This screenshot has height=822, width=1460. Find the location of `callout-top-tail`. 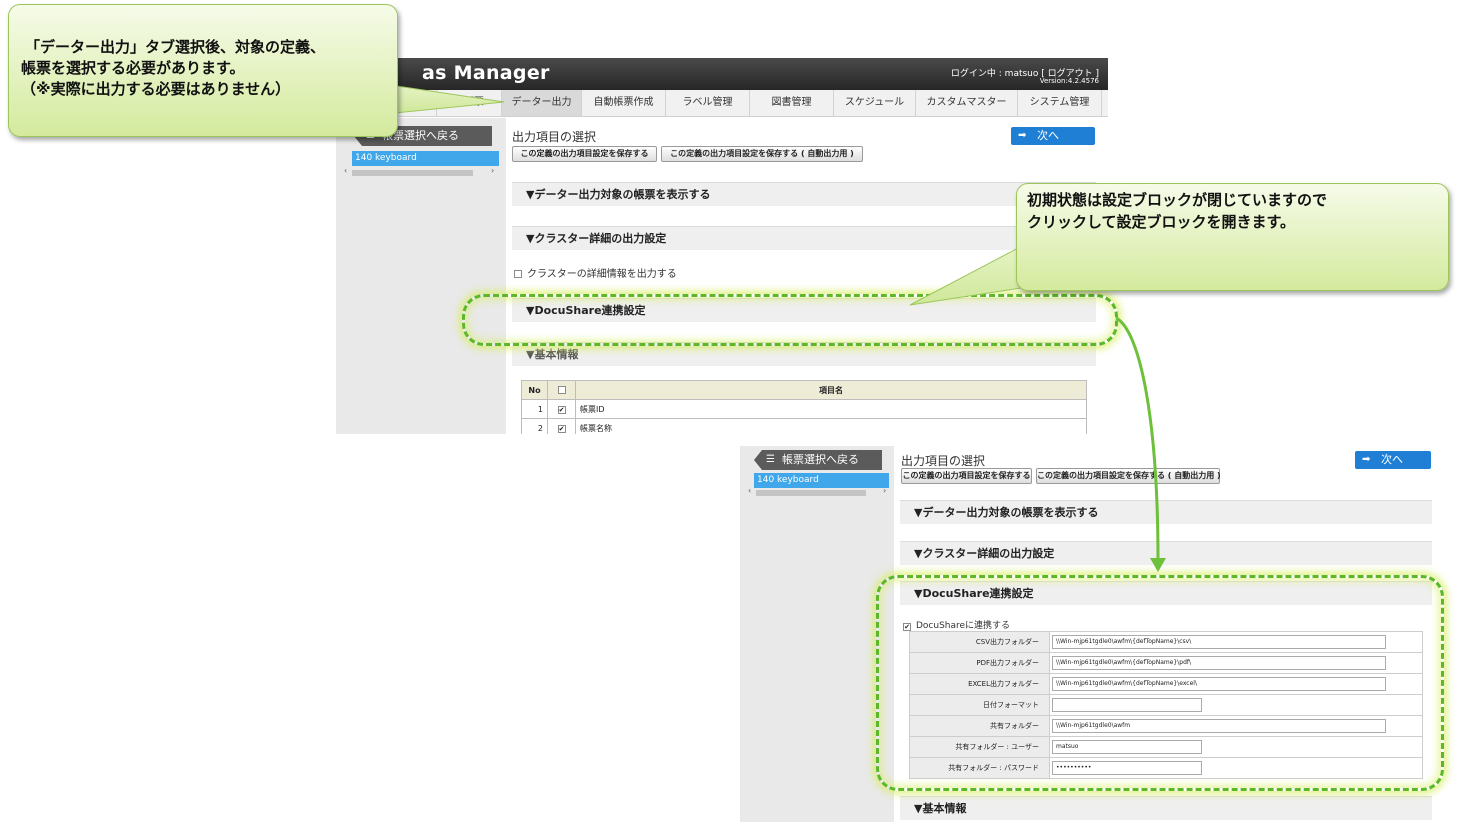

callout-top-tail is located at coordinates (443, 99).